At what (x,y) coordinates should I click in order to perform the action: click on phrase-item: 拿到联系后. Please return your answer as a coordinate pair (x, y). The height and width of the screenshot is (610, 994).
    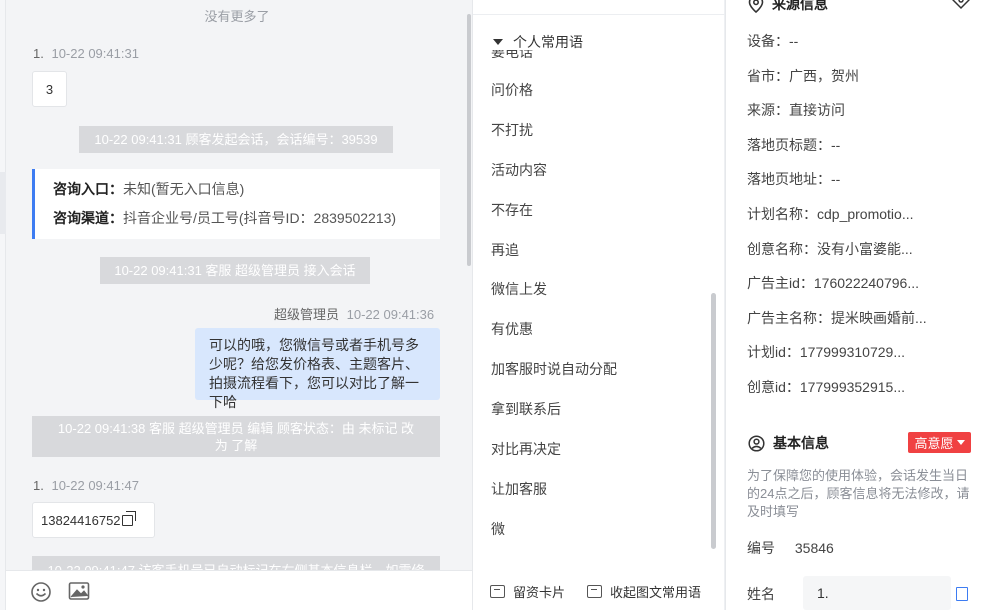
    Looking at the image, I should click on (601, 410).